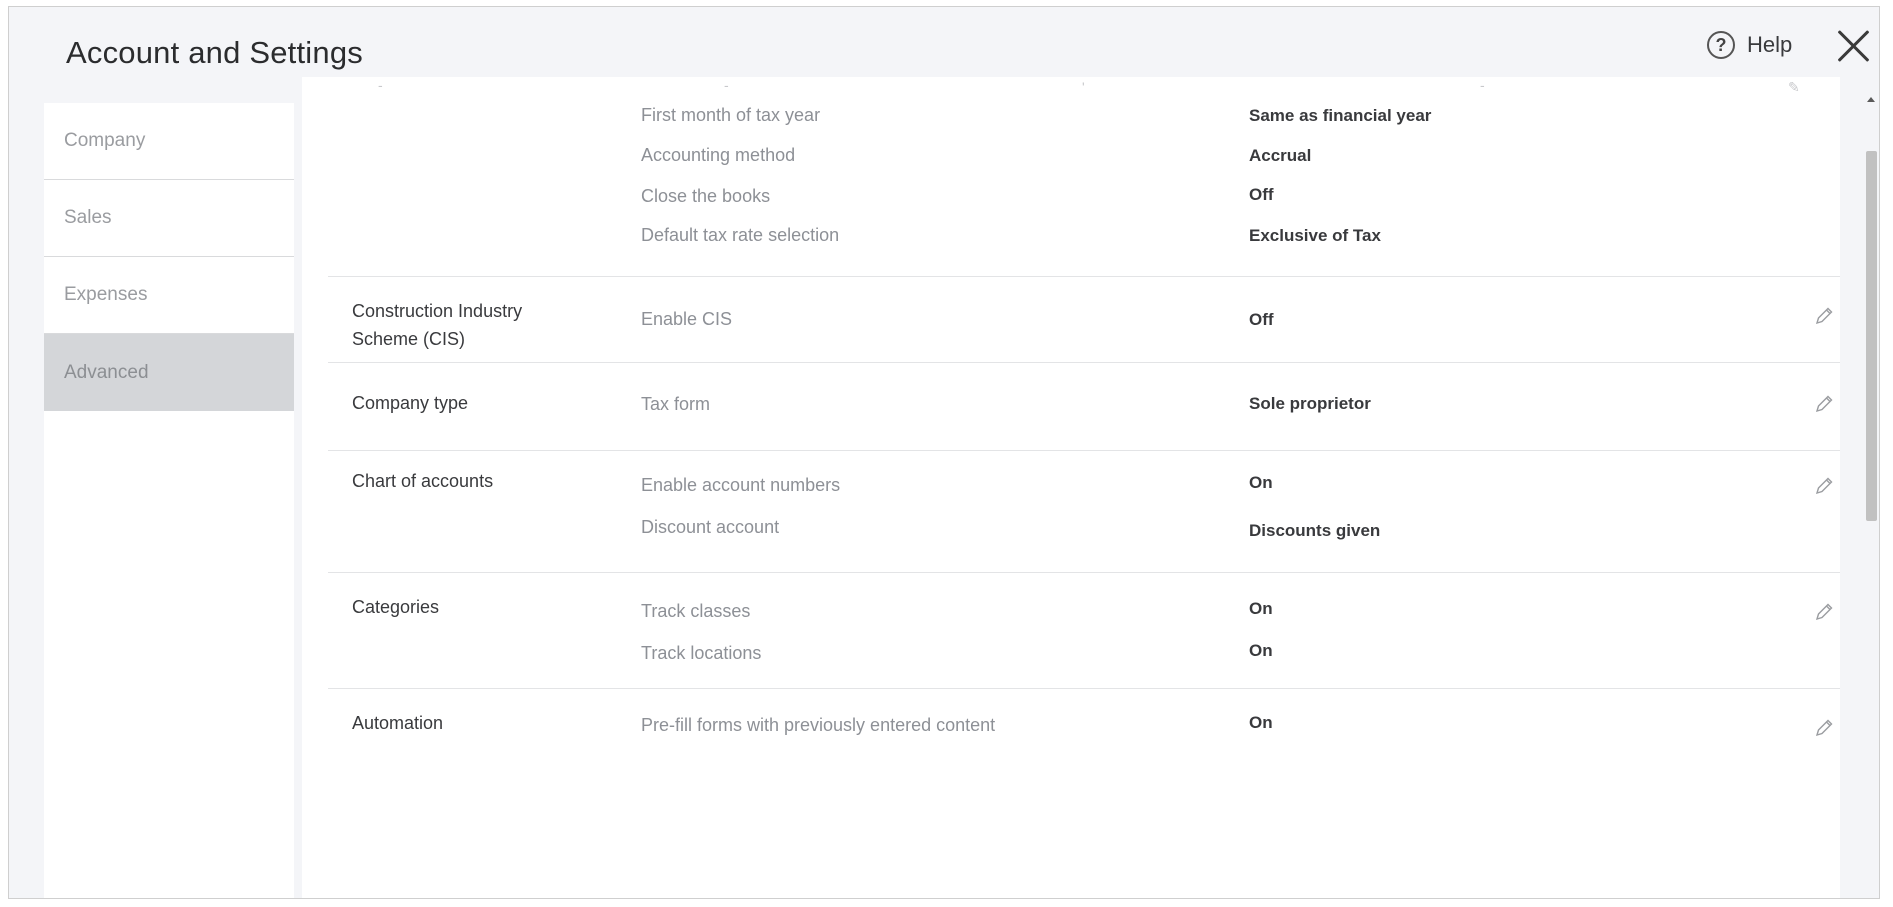 The image size is (1893, 907). I want to click on settings-section-company-type: Company type Tax form Sole proprietor, so click(1084, 407).